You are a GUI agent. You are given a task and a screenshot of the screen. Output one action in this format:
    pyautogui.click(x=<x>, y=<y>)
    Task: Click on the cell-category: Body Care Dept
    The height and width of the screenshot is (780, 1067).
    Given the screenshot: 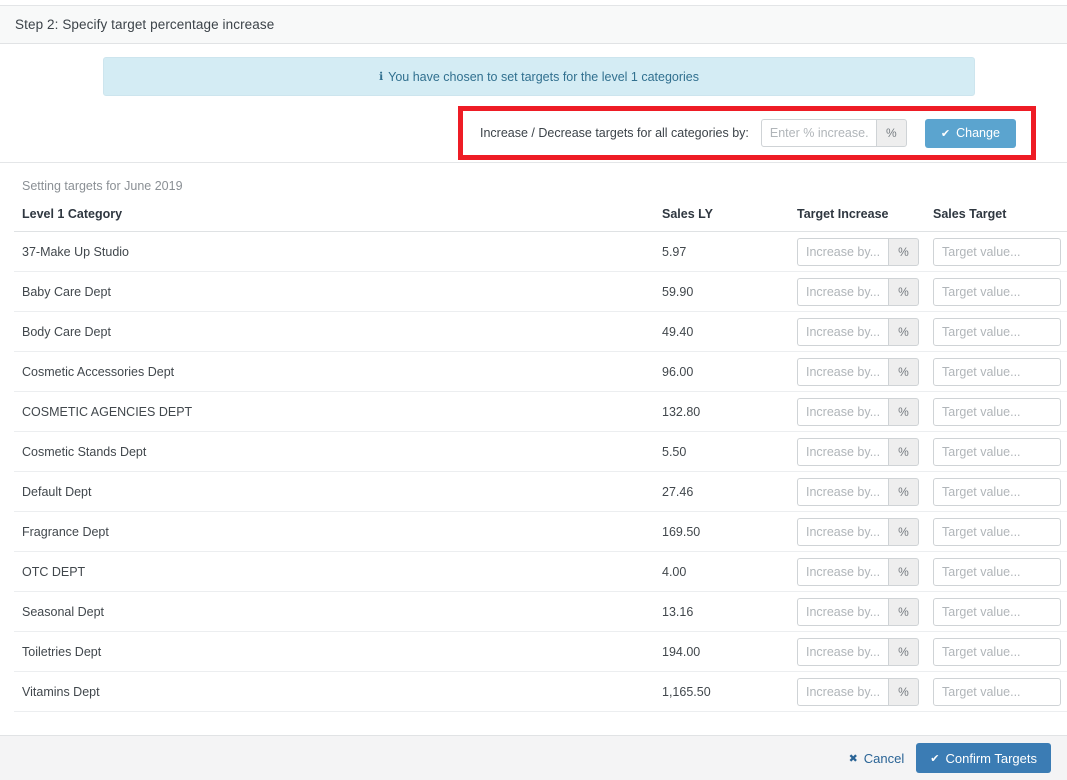 What is the action you would take?
    pyautogui.click(x=334, y=331)
    